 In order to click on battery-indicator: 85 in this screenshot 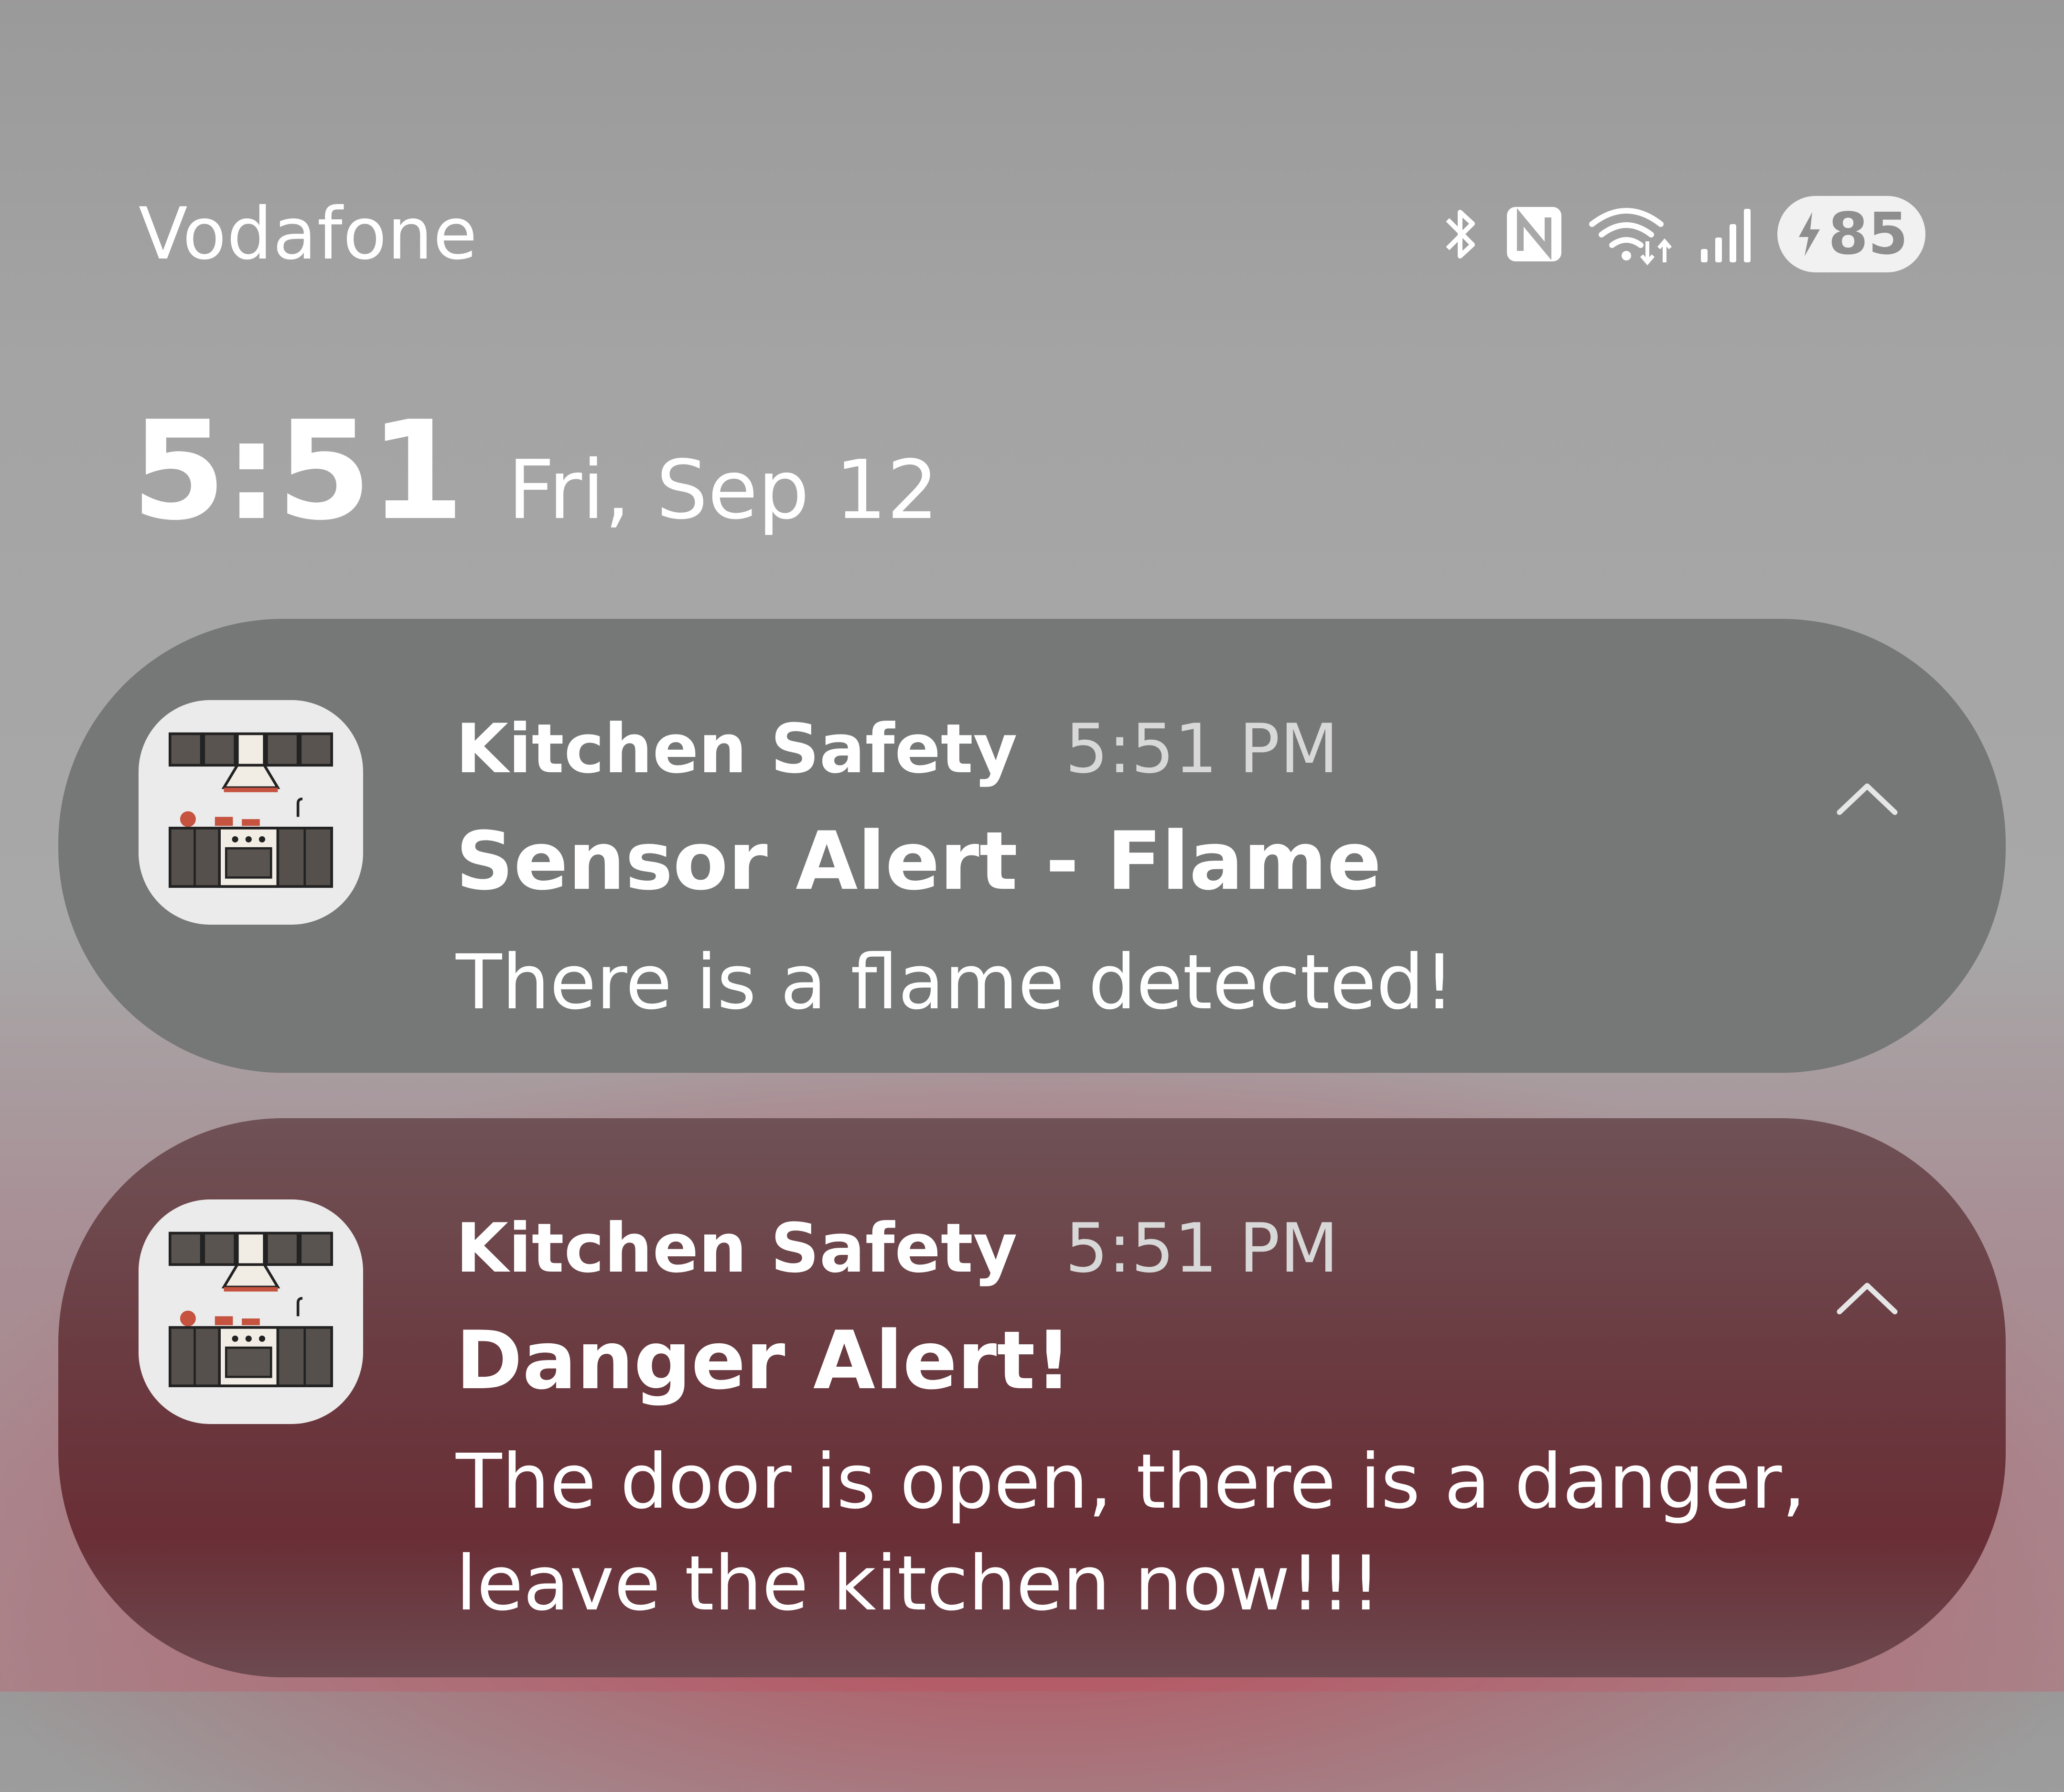, I will do `click(1851, 234)`.